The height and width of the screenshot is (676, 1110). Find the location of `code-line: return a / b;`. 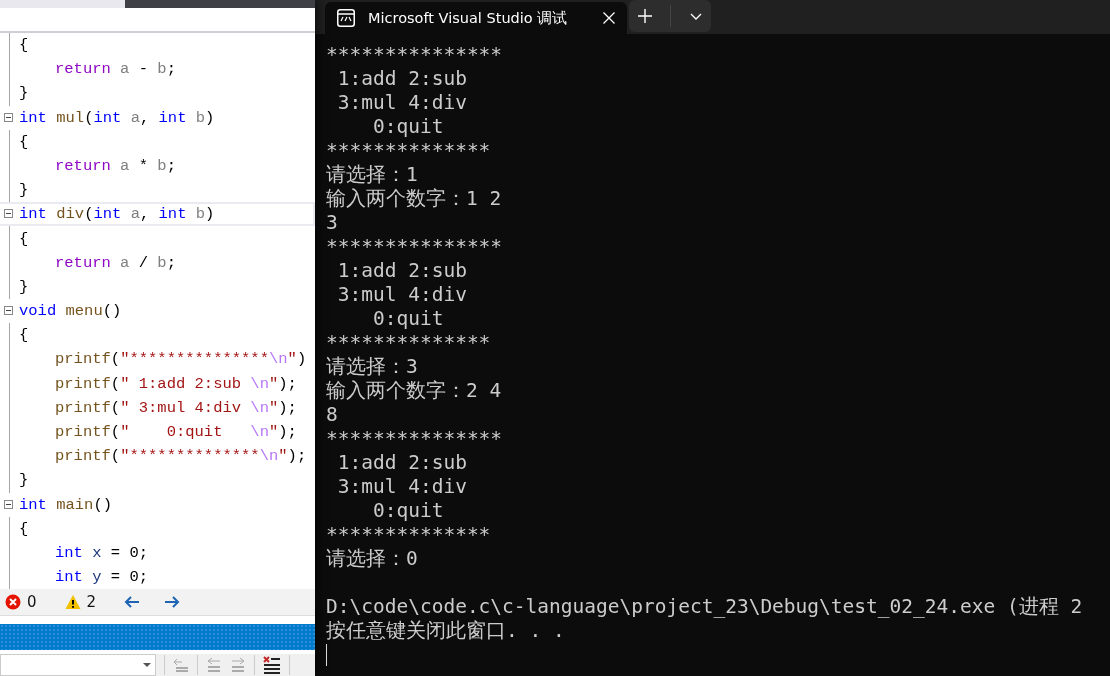

code-line: return a / b; is located at coordinates (115, 262).